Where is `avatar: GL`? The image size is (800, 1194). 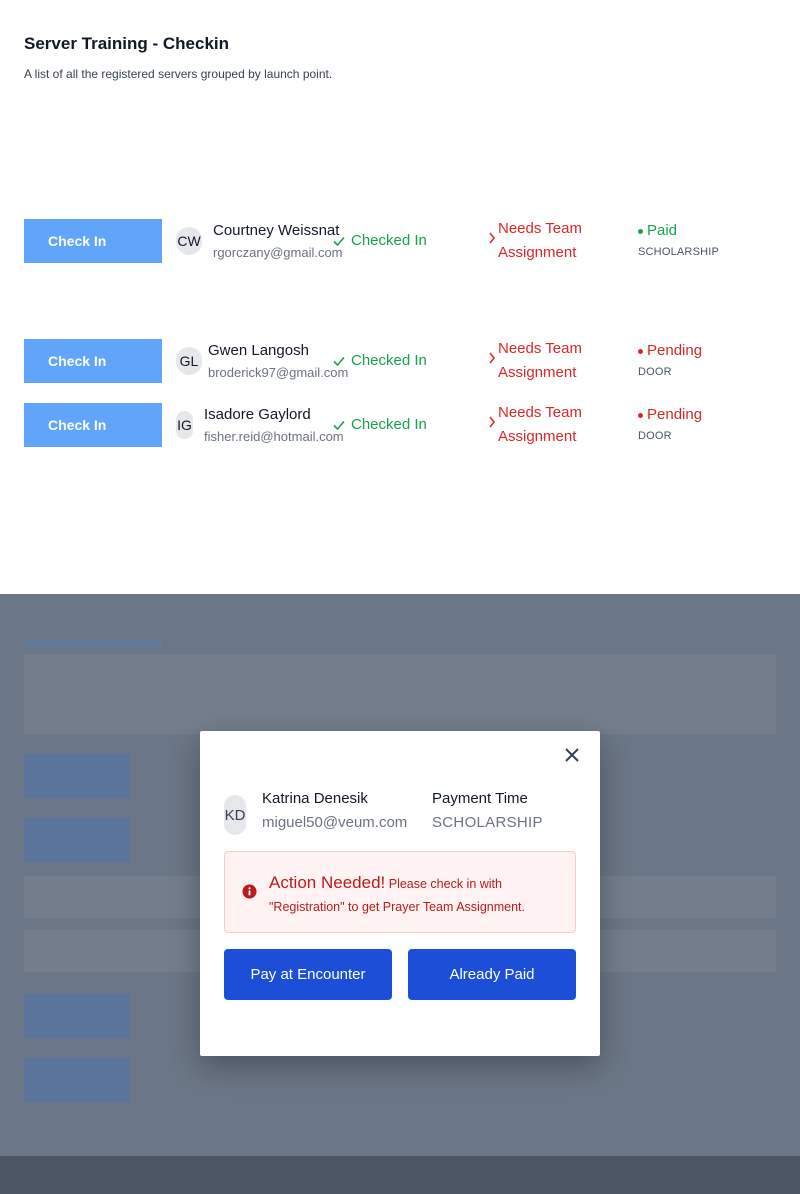
avatar: GL is located at coordinates (189, 361).